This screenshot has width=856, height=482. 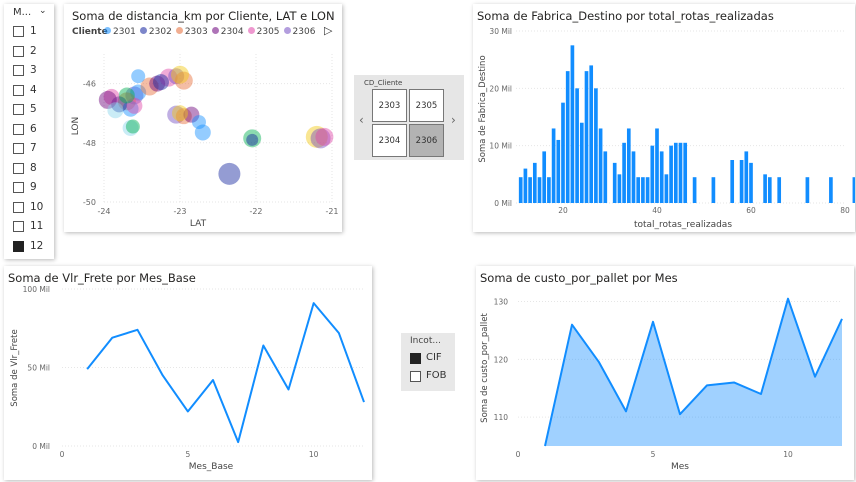 I want to click on incoterm-label: CIF, so click(x=434, y=357).